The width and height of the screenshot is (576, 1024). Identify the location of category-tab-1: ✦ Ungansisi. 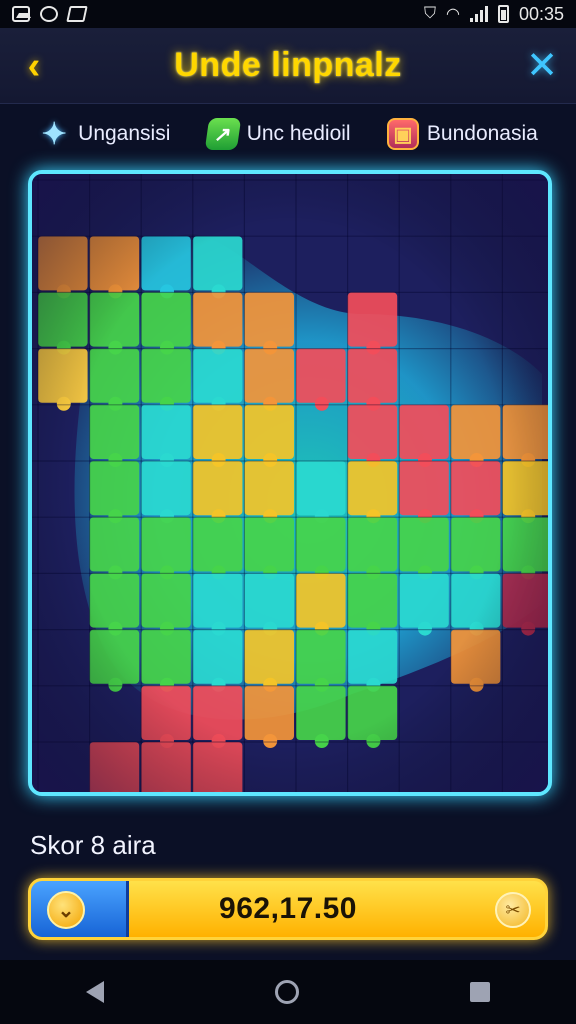
(104, 134).